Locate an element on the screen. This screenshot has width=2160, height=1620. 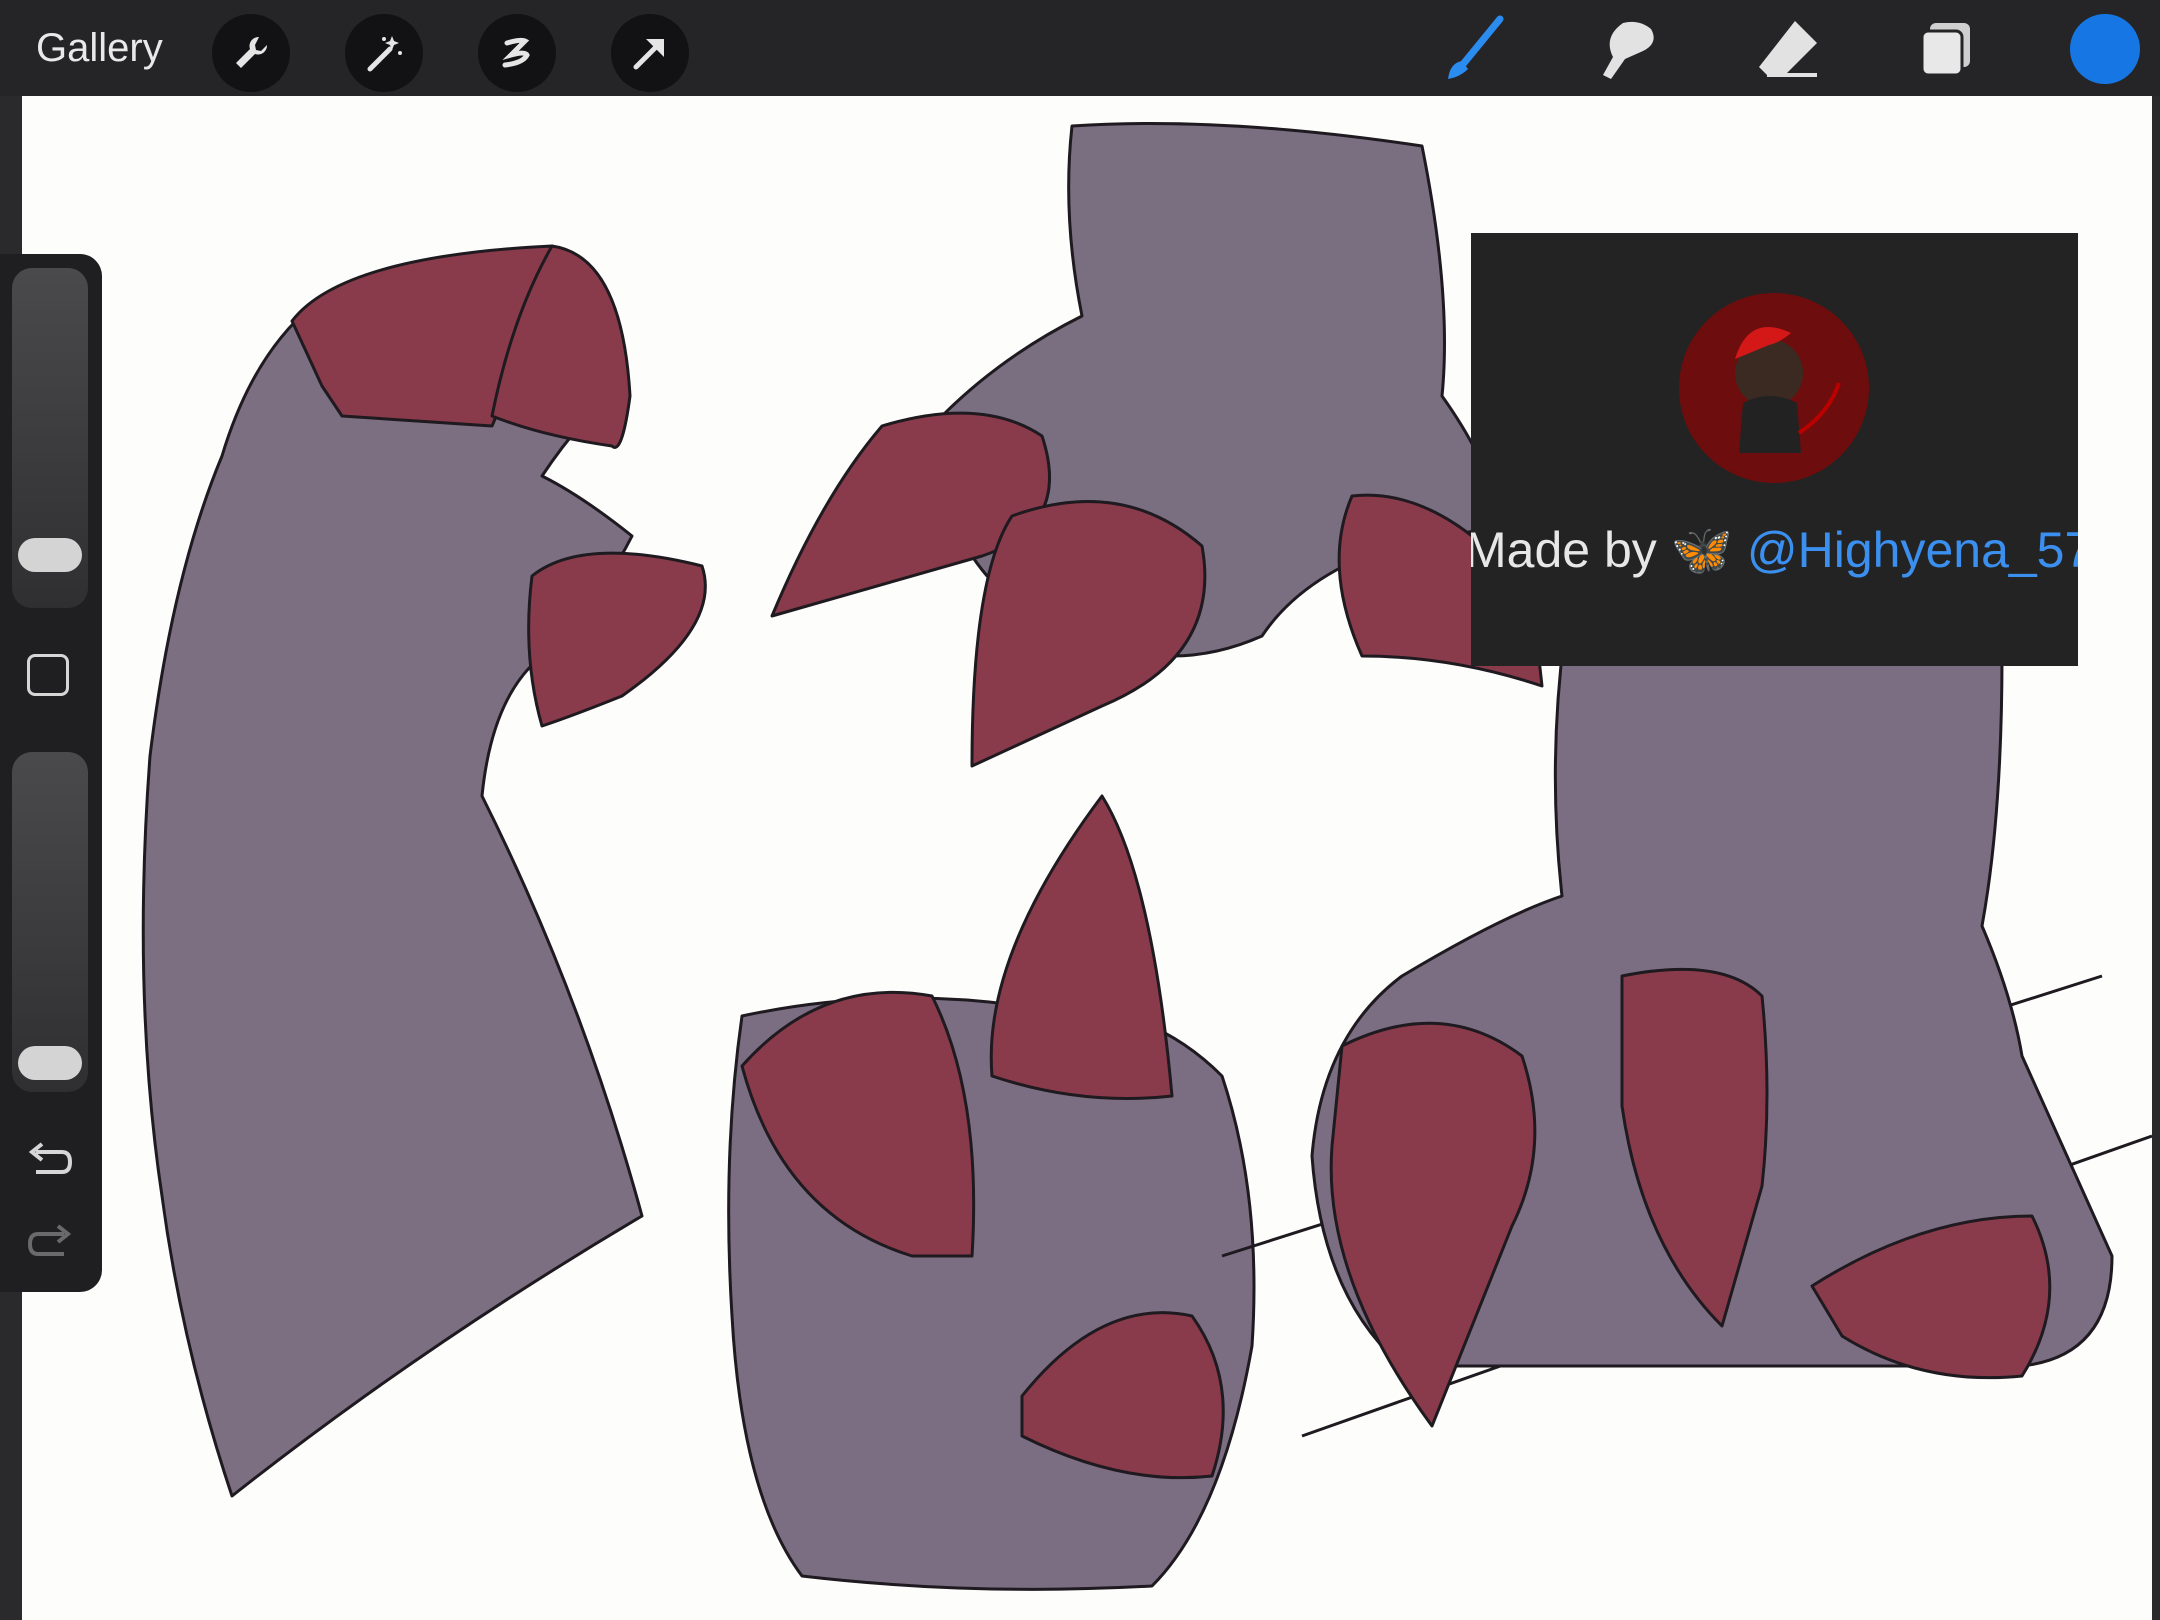
eraser-icon is located at coordinates (1788, 50).